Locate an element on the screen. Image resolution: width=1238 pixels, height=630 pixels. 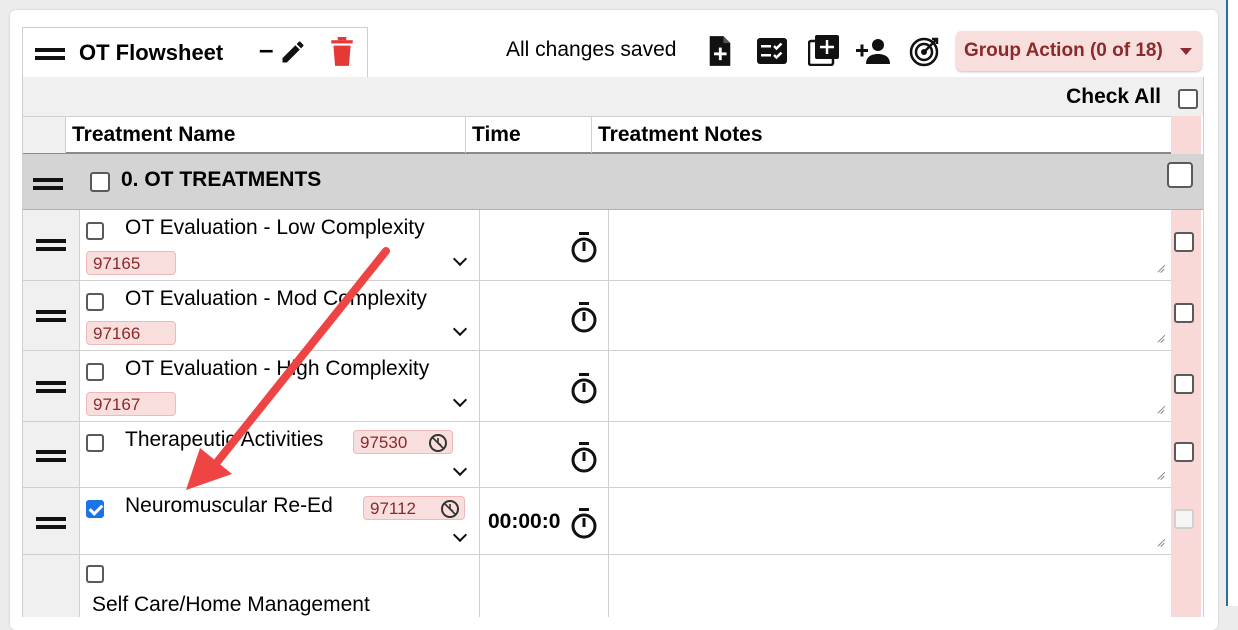
annotation-arrow is located at coordinates (288, 368).